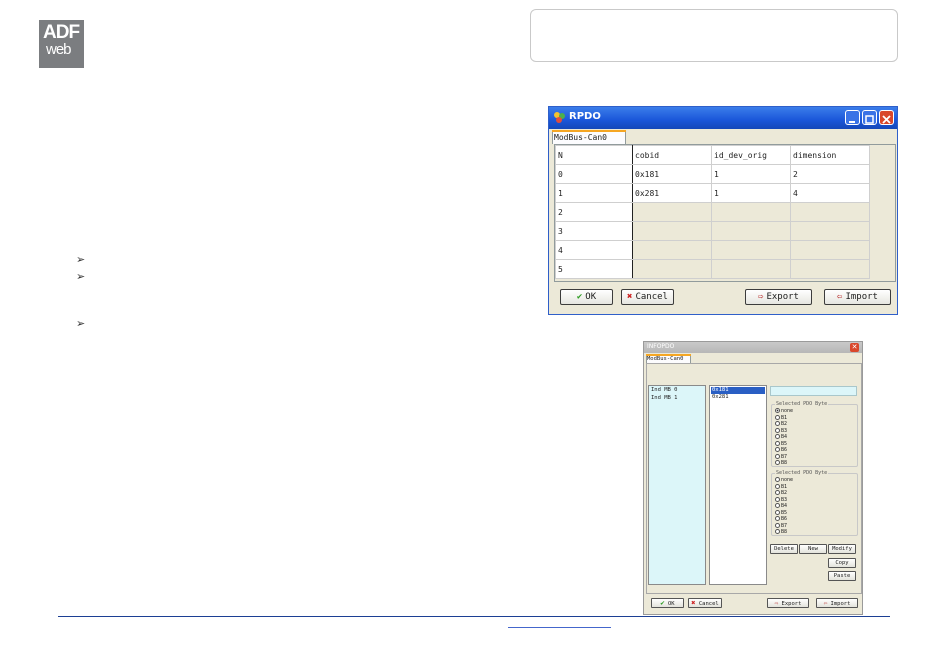 The image size is (950, 667). What do you see at coordinates (672, 193) in the screenshot?
I see `table-cell: 0x281` at bounding box center [672, 193].